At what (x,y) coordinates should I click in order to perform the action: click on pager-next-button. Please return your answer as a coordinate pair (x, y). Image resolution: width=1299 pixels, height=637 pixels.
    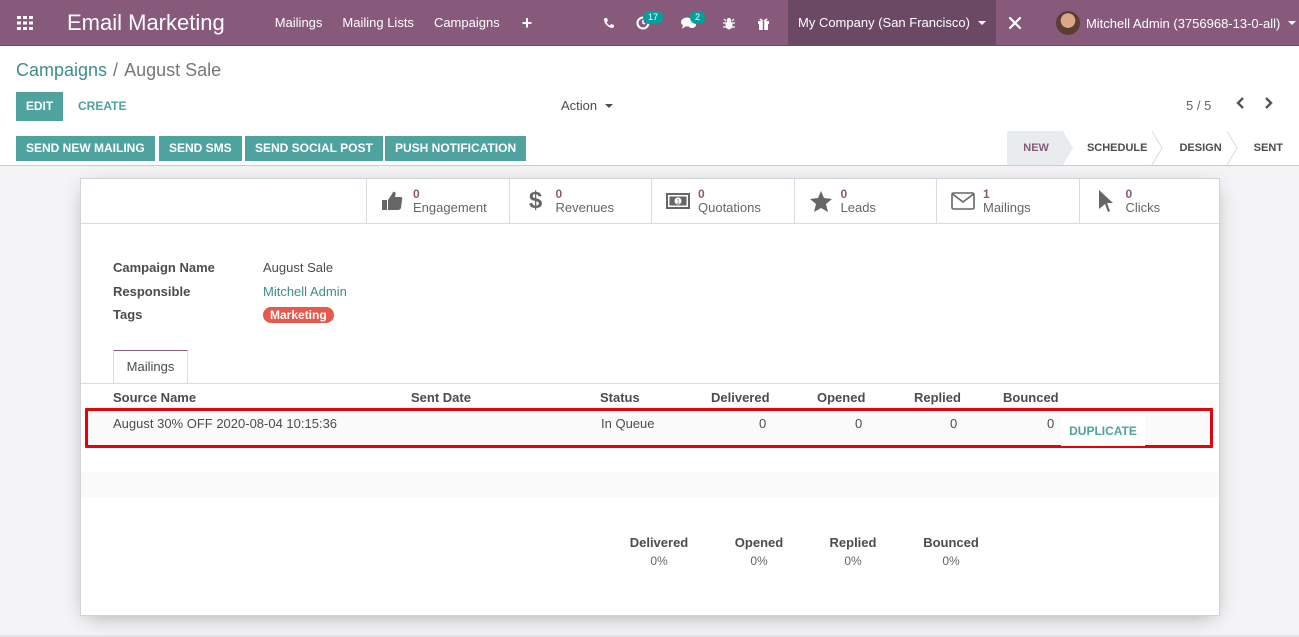
    Looking at the image, I should click on (1268, 105).